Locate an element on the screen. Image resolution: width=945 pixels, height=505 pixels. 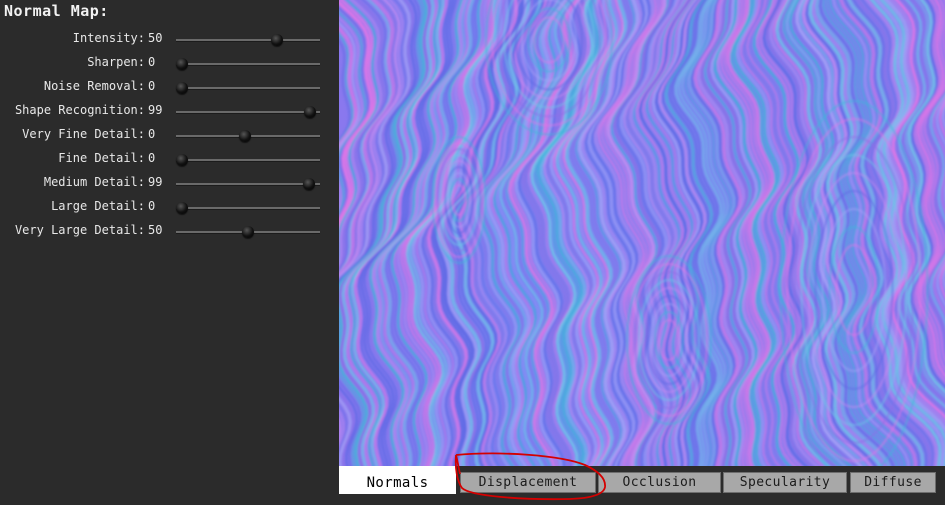
slider-row-fine-detail: Fine Detail: 0 is located at coordinates (169, 160).